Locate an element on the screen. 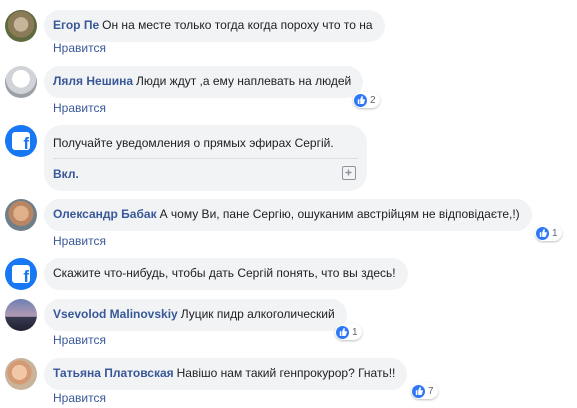 The height and width of the screenshot is (408, 577). comment-author: Олександр Бабак is located at coordinates (105, 214).